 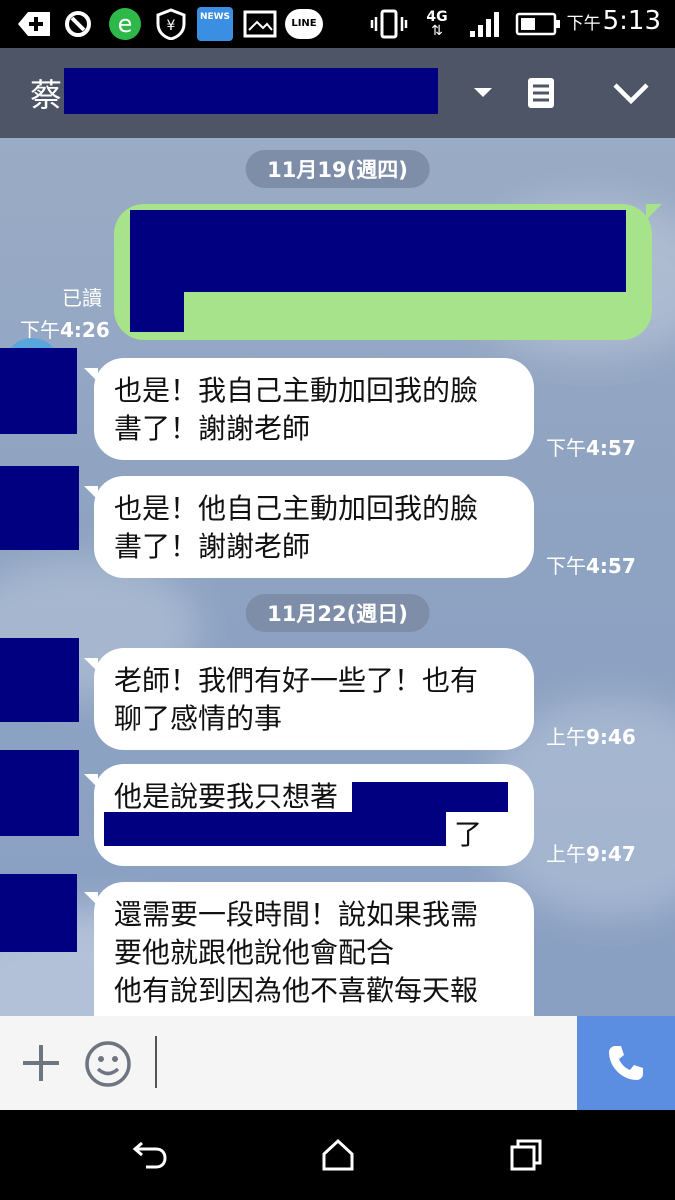 What do you see at coordinates (296, 990) in the screenshot?
I see `message-line: 他有說到因為他不喜歡每天報` at bounding box center [296, 990].